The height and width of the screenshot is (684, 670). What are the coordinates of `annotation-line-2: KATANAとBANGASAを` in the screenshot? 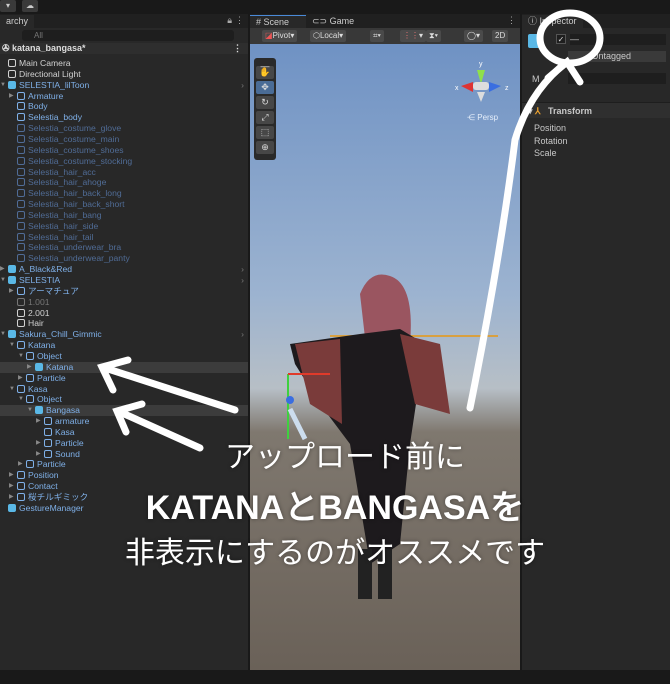 It's located at (335, 508).